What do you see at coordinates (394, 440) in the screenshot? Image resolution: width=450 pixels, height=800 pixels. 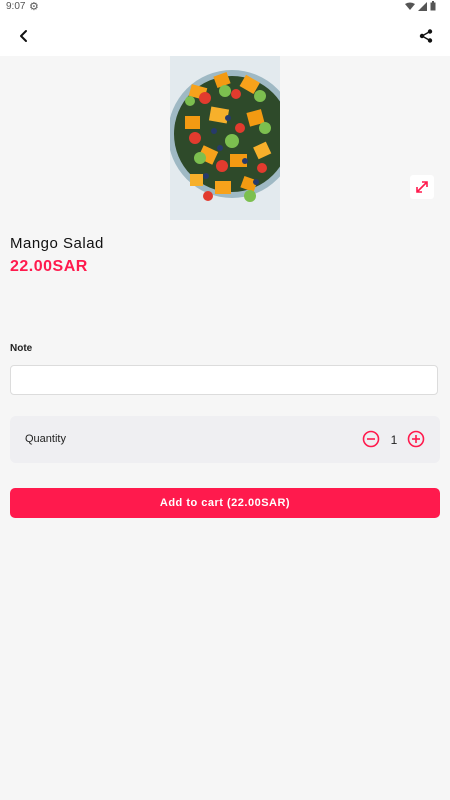 I see `quantity-value: 1` at bounding box center [394, 440].